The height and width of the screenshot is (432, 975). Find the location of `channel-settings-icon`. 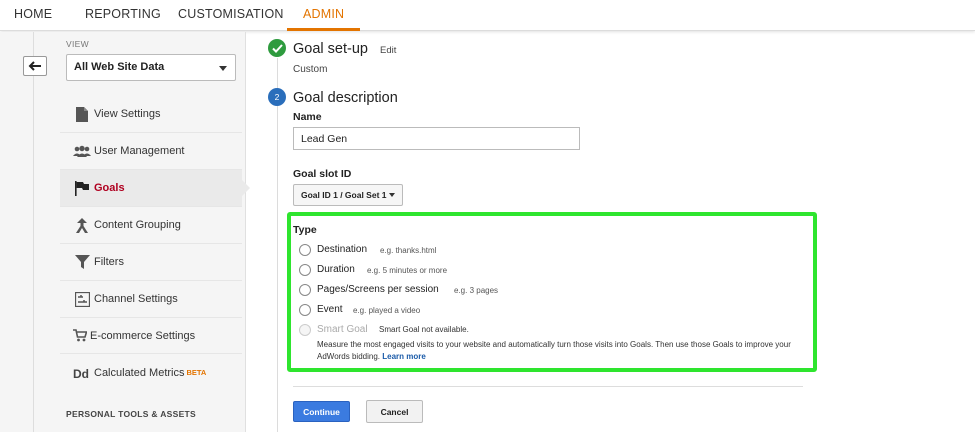

channel-settings-icon is located at coordinates (82, 299).